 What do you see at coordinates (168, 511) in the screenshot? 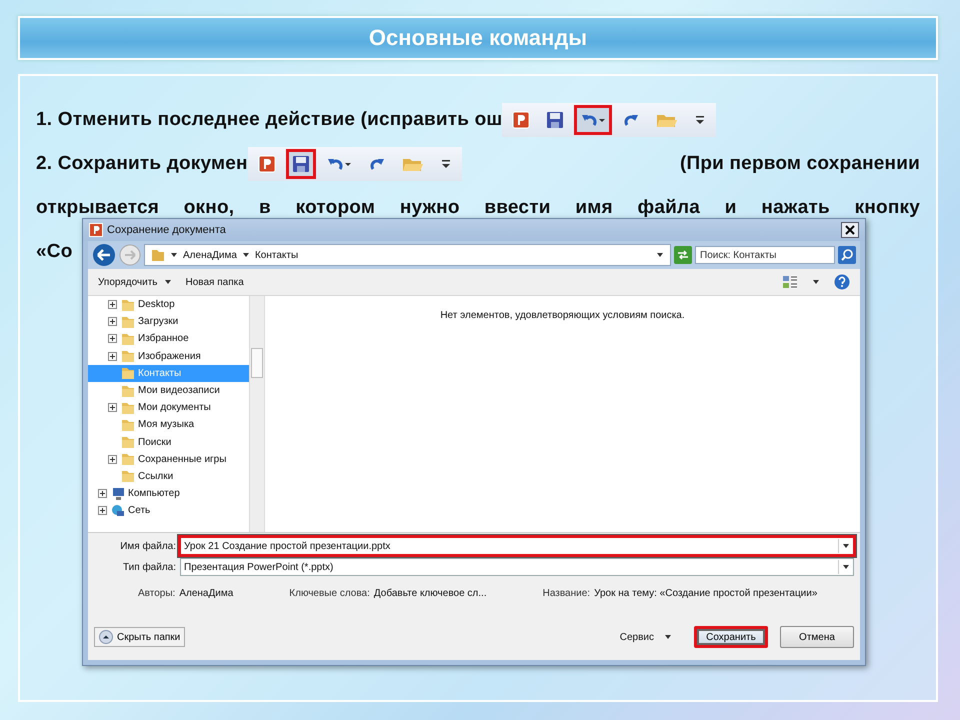
I see `tree-item: Сеть` at bounding box center [168, 511].